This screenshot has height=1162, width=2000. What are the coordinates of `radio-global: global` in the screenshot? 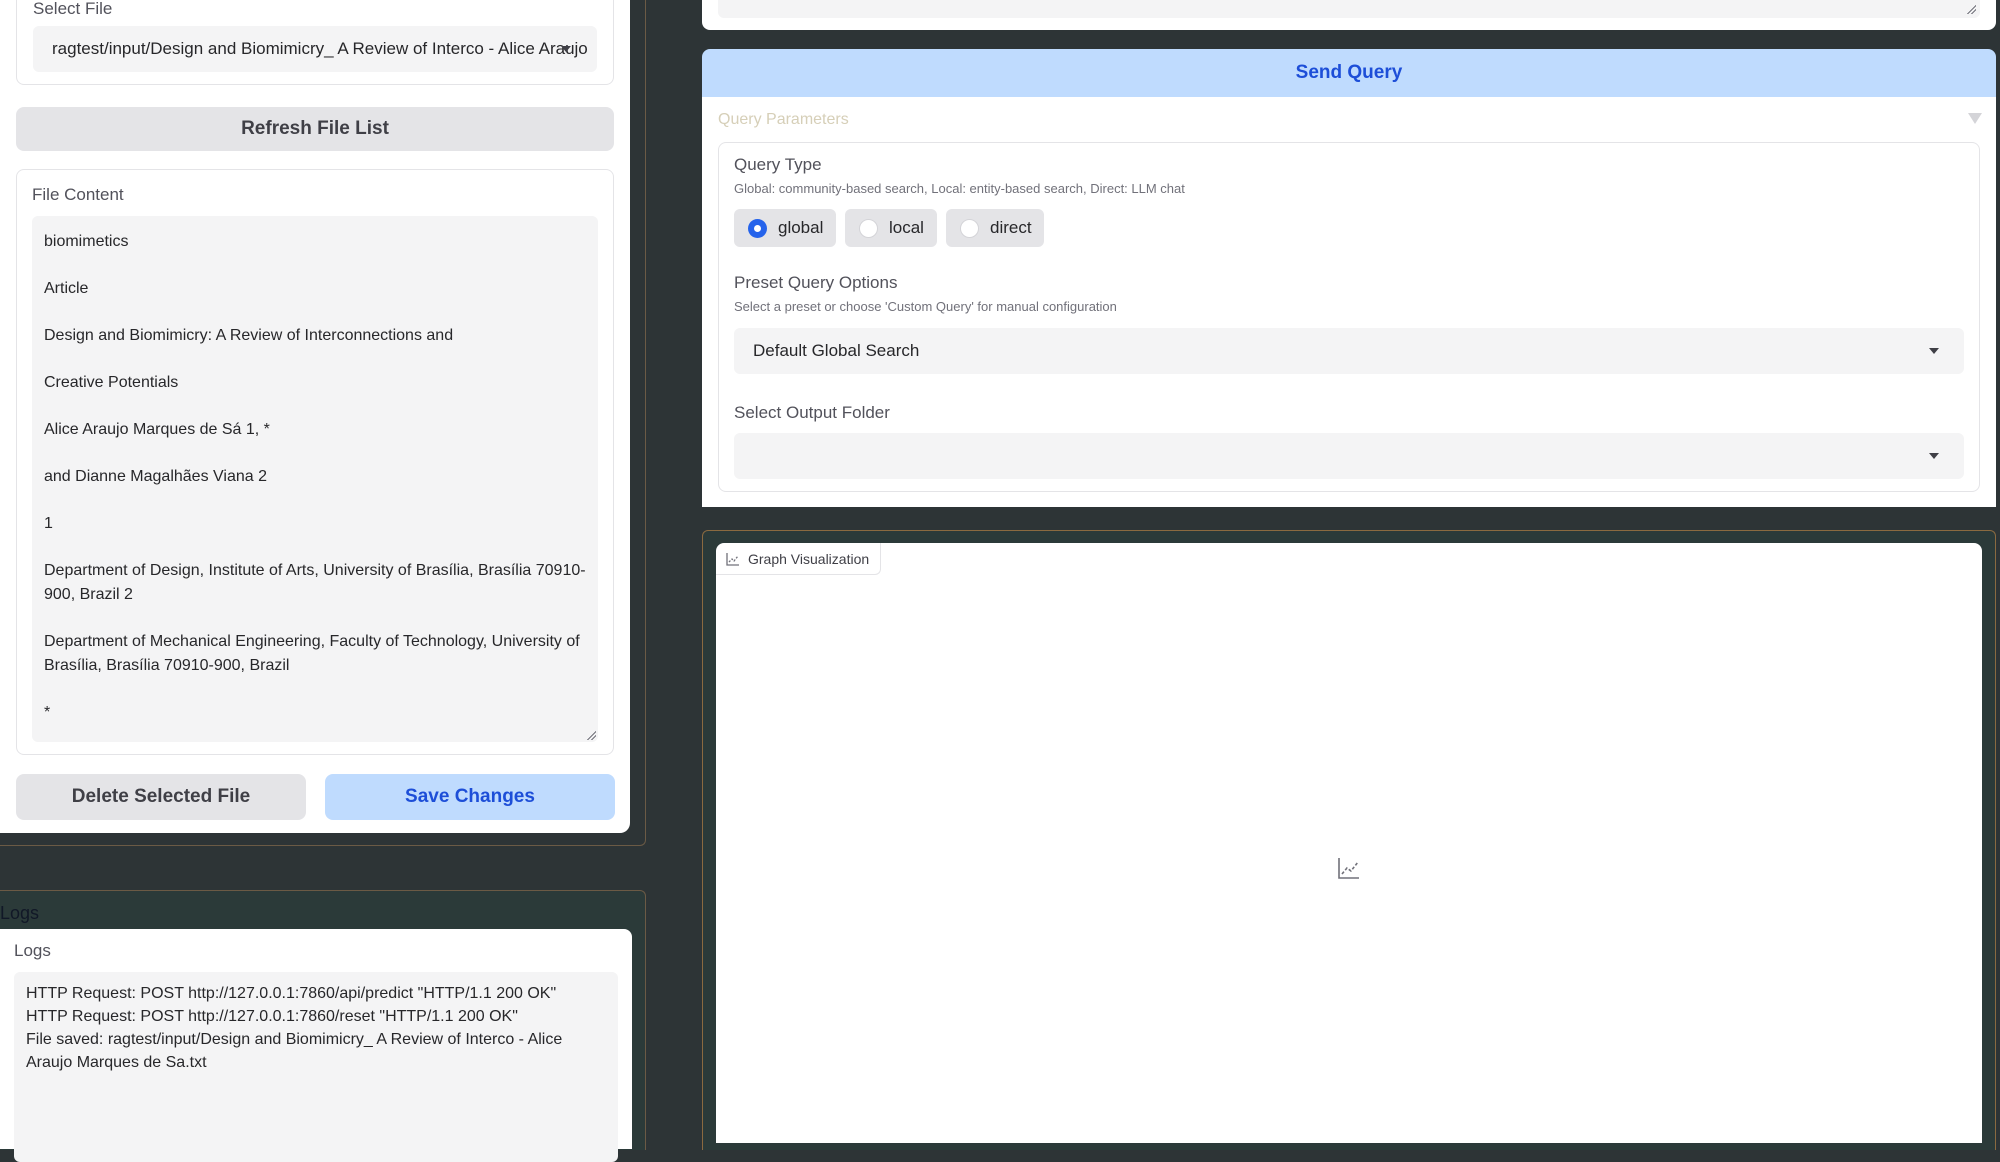 It's located at (785, 228).